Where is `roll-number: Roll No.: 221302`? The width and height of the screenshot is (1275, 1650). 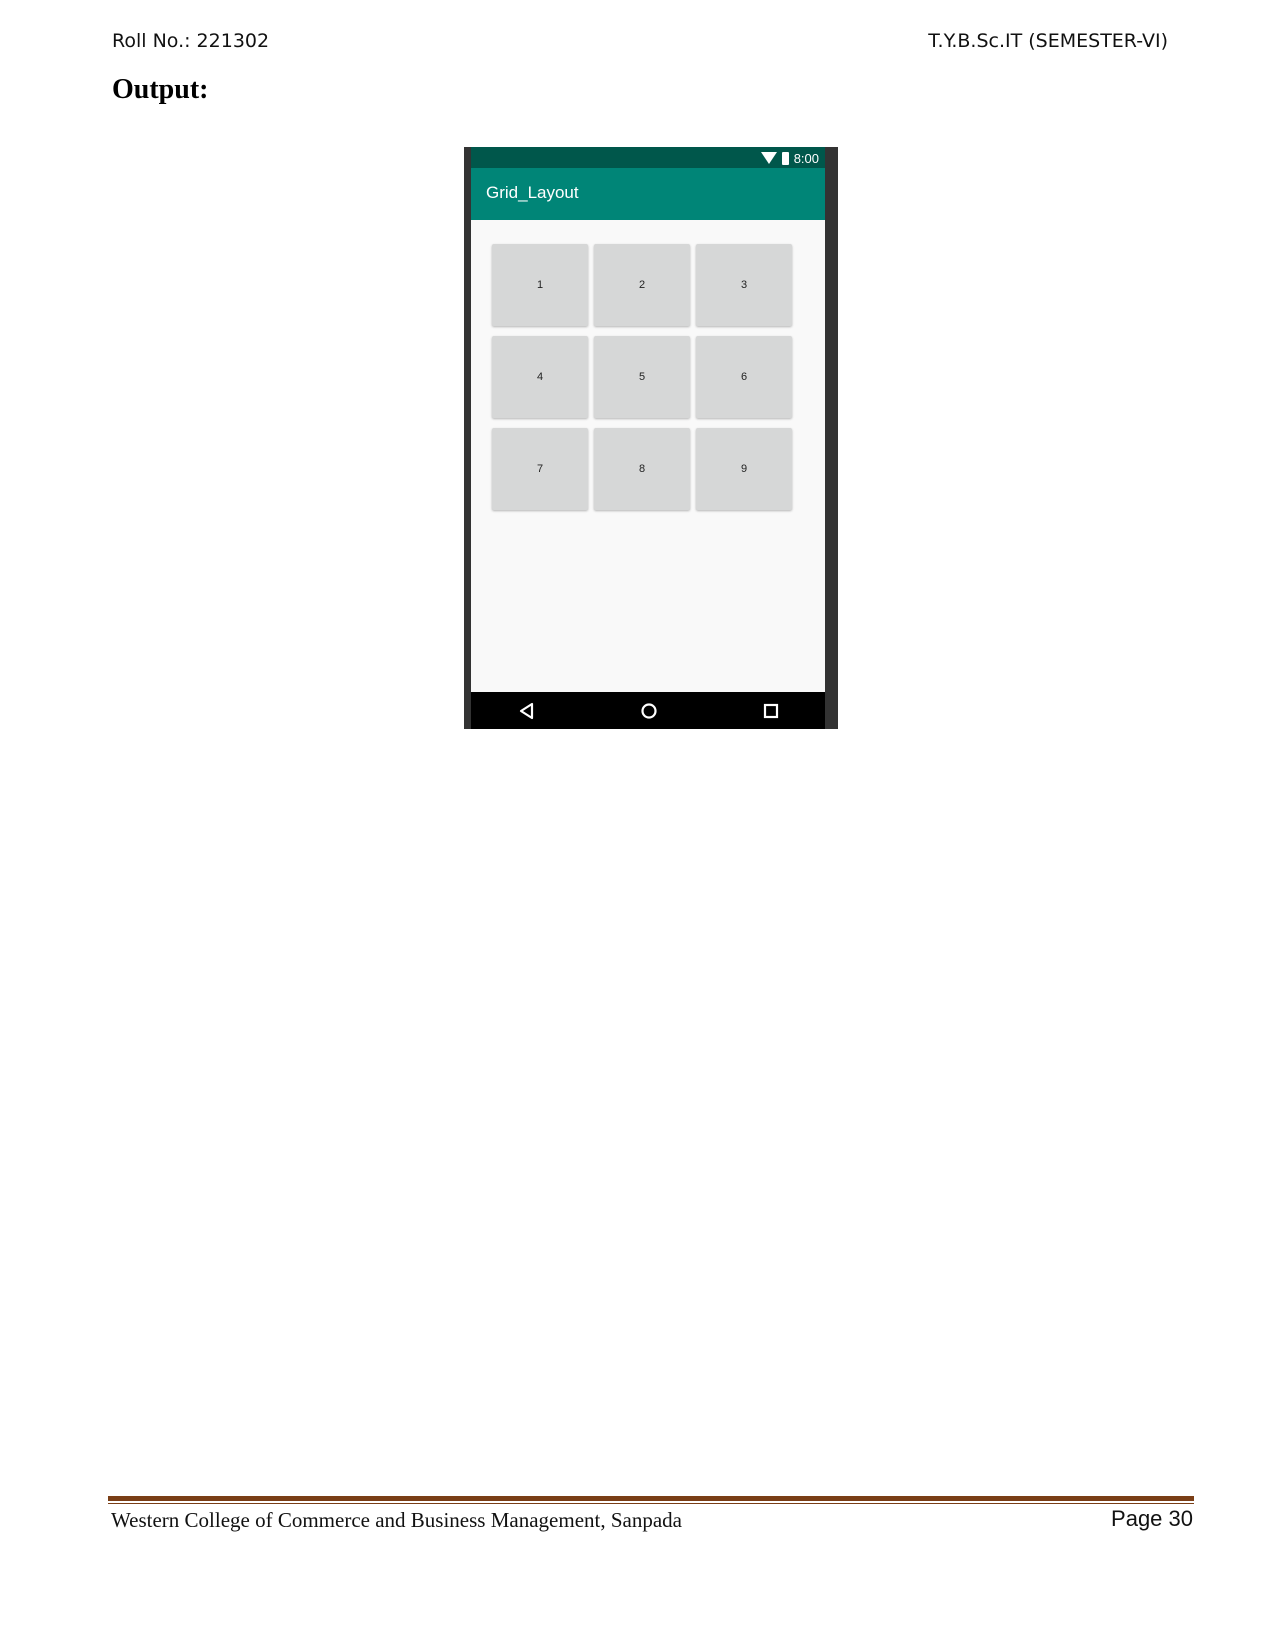
roll-number: Roll No.: 221302 is located at coordinates (191, 41).